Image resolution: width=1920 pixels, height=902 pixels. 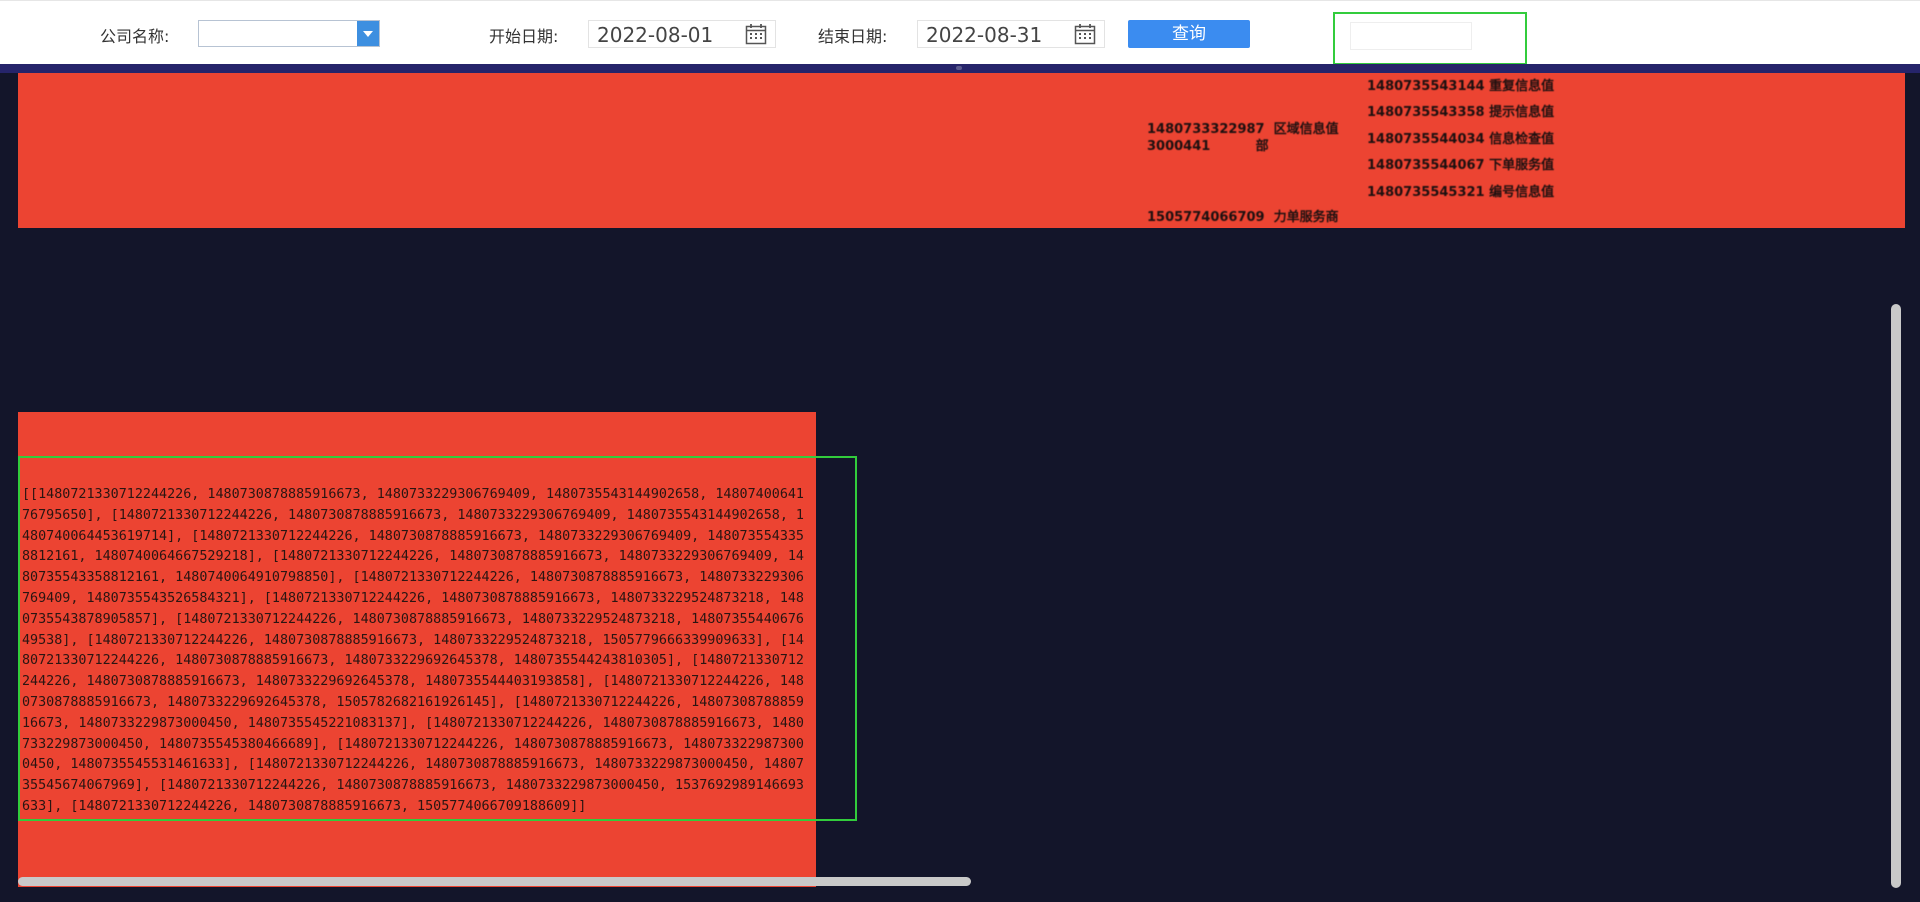 I want to click on node-row: 3000441 部, so click(x=1208, y=146).